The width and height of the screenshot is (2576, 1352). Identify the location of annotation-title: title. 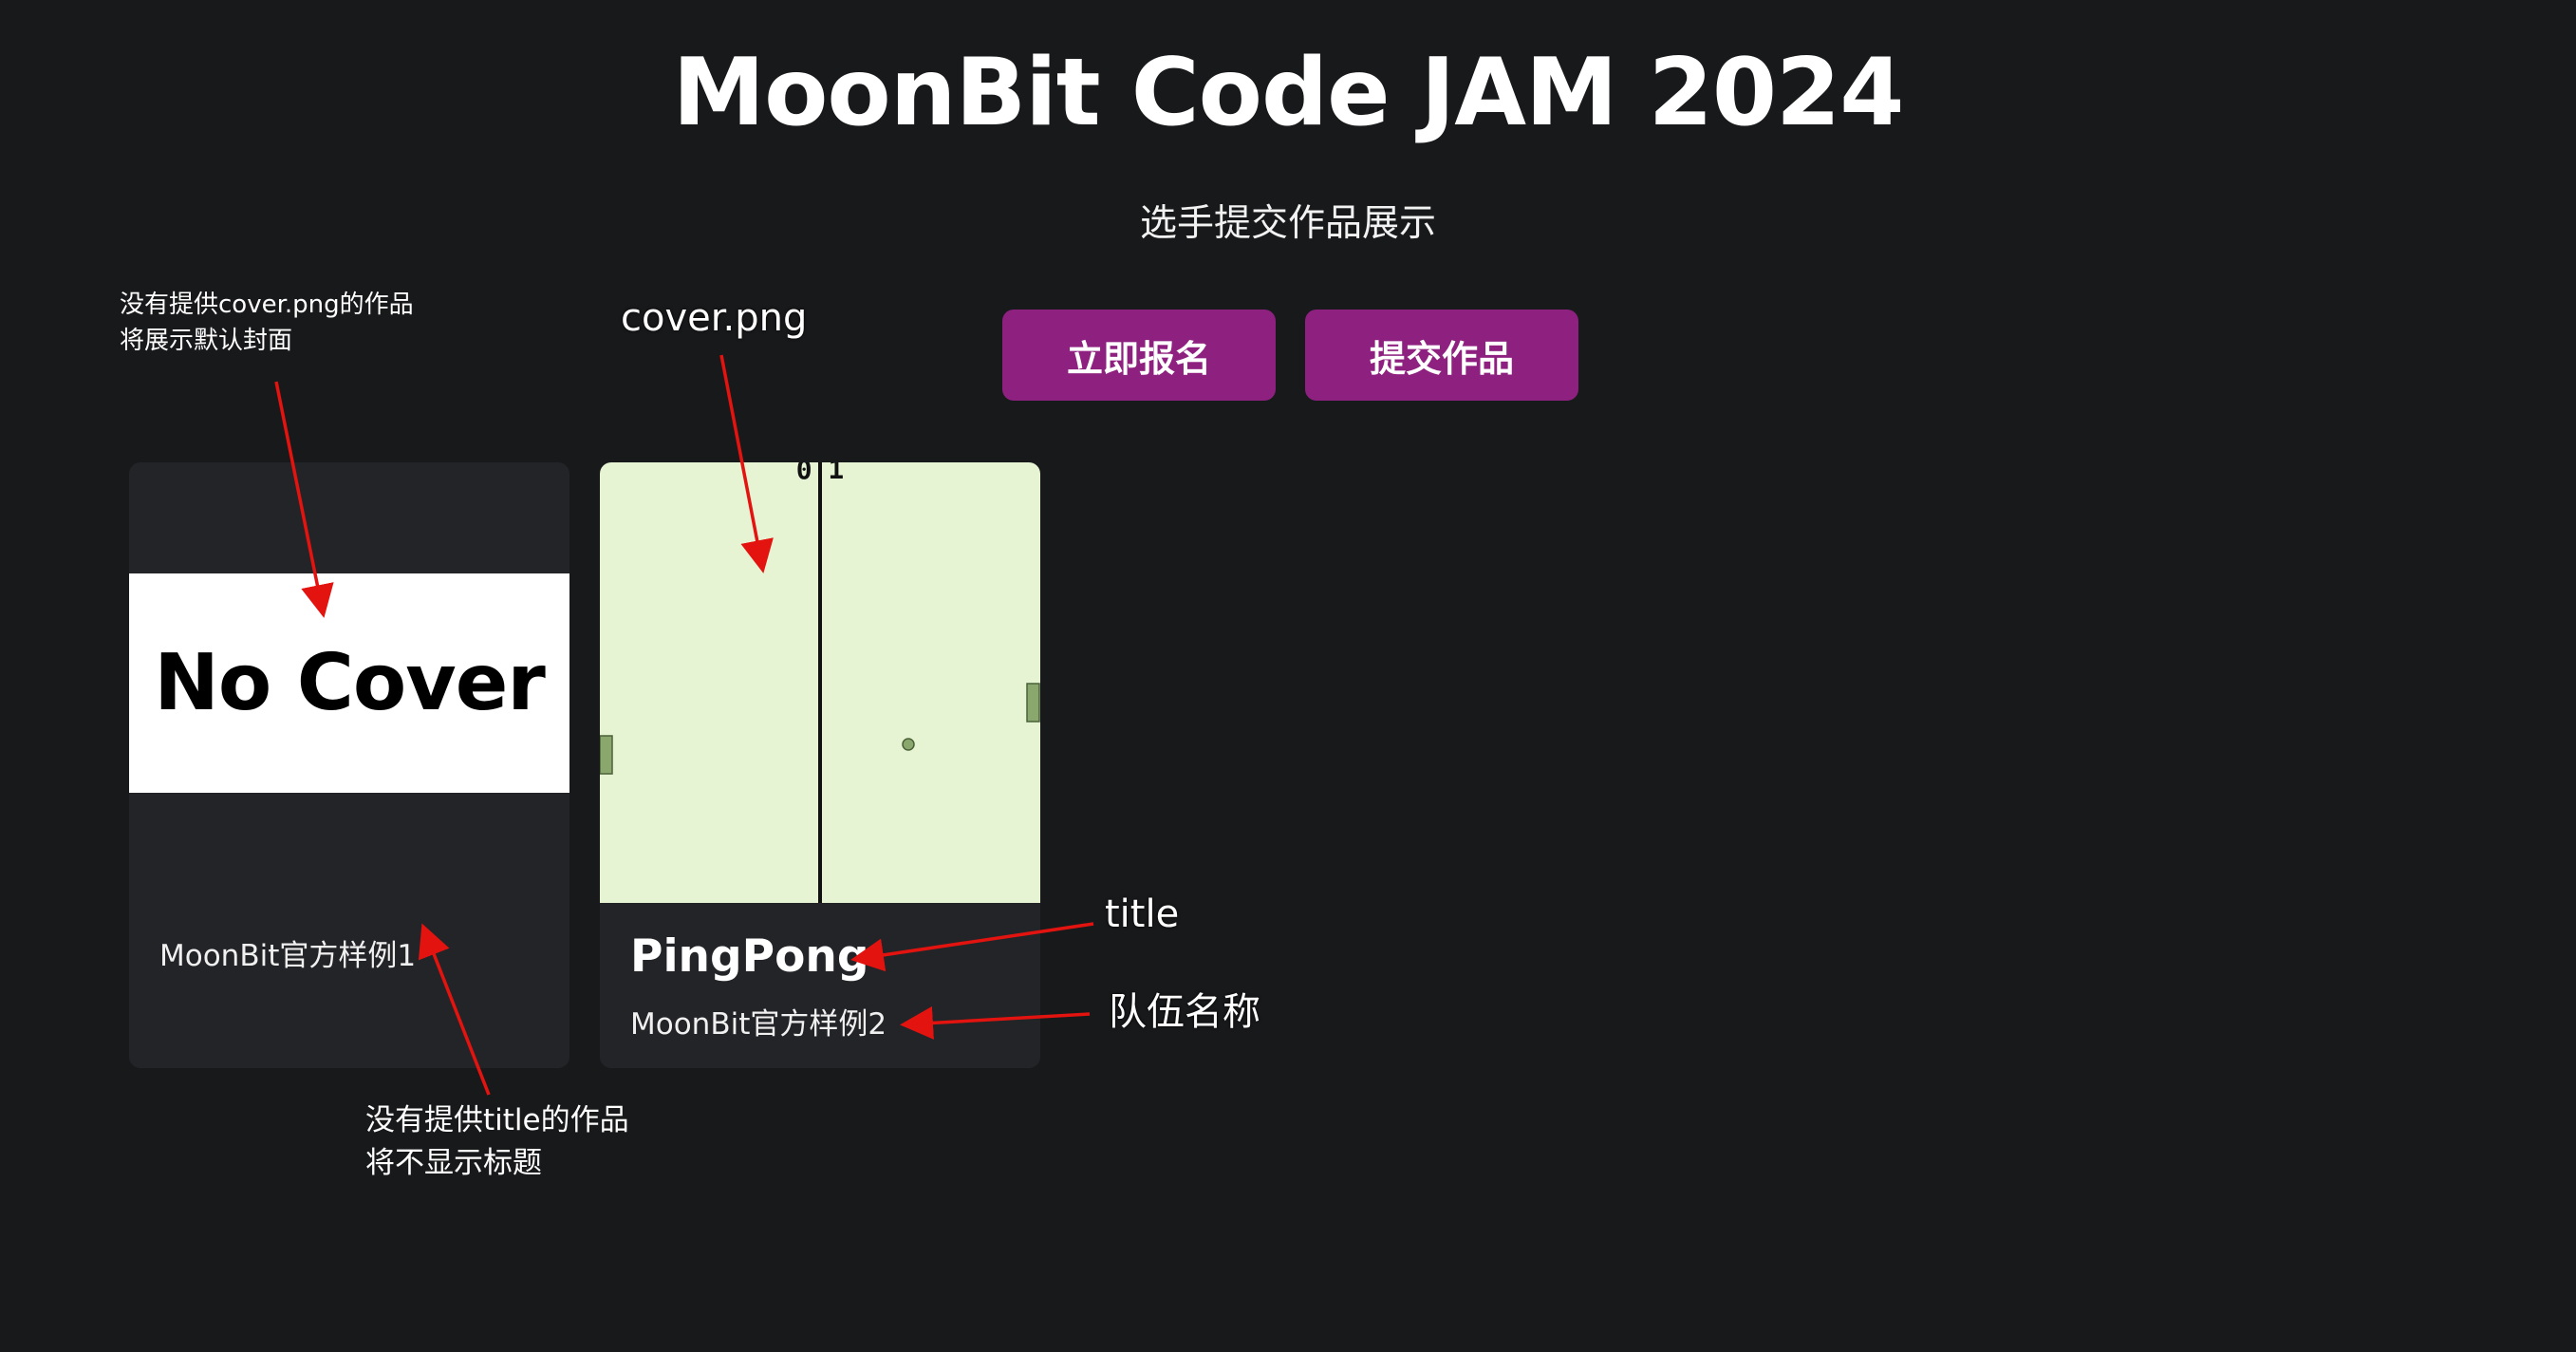
(1142, 914).